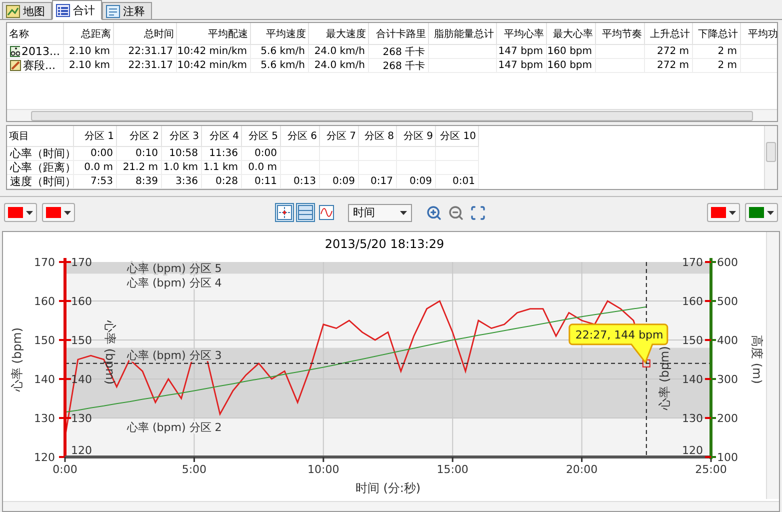 This screenshot has width=782, height=512. I want to click on column-header: 平均节奏, so click(620, 34).